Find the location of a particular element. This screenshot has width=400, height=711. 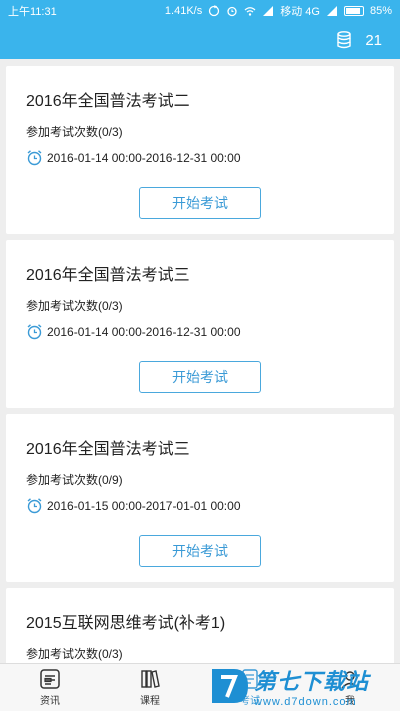

books-icon is located at coordinates (150, 679).